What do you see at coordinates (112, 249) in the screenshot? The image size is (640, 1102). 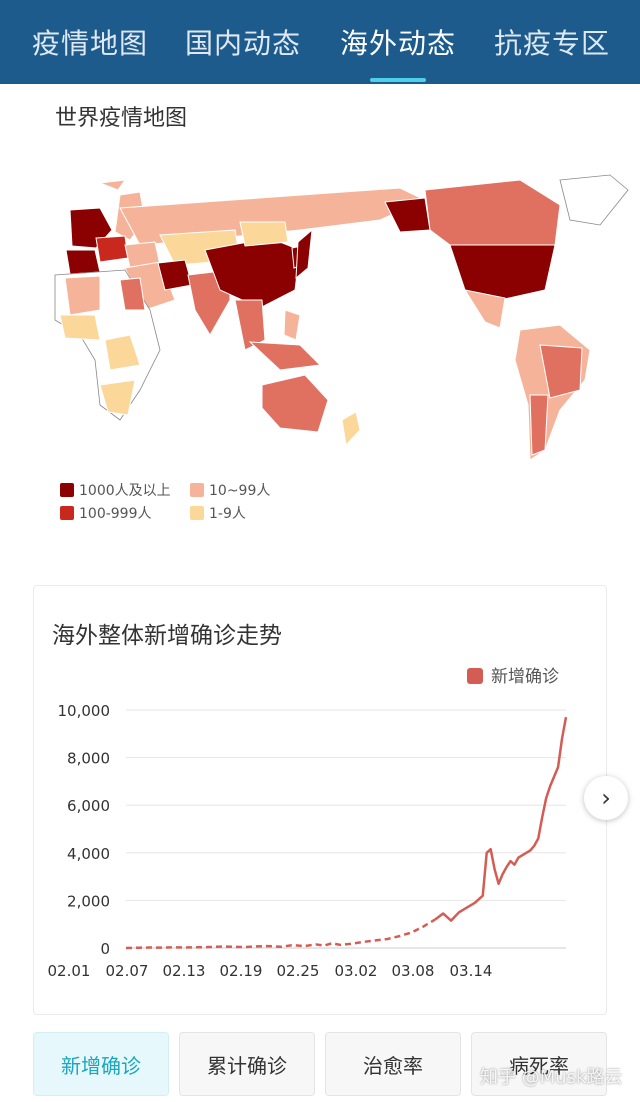 I see `map-region-central-europe` at bounding box center [112, 249].